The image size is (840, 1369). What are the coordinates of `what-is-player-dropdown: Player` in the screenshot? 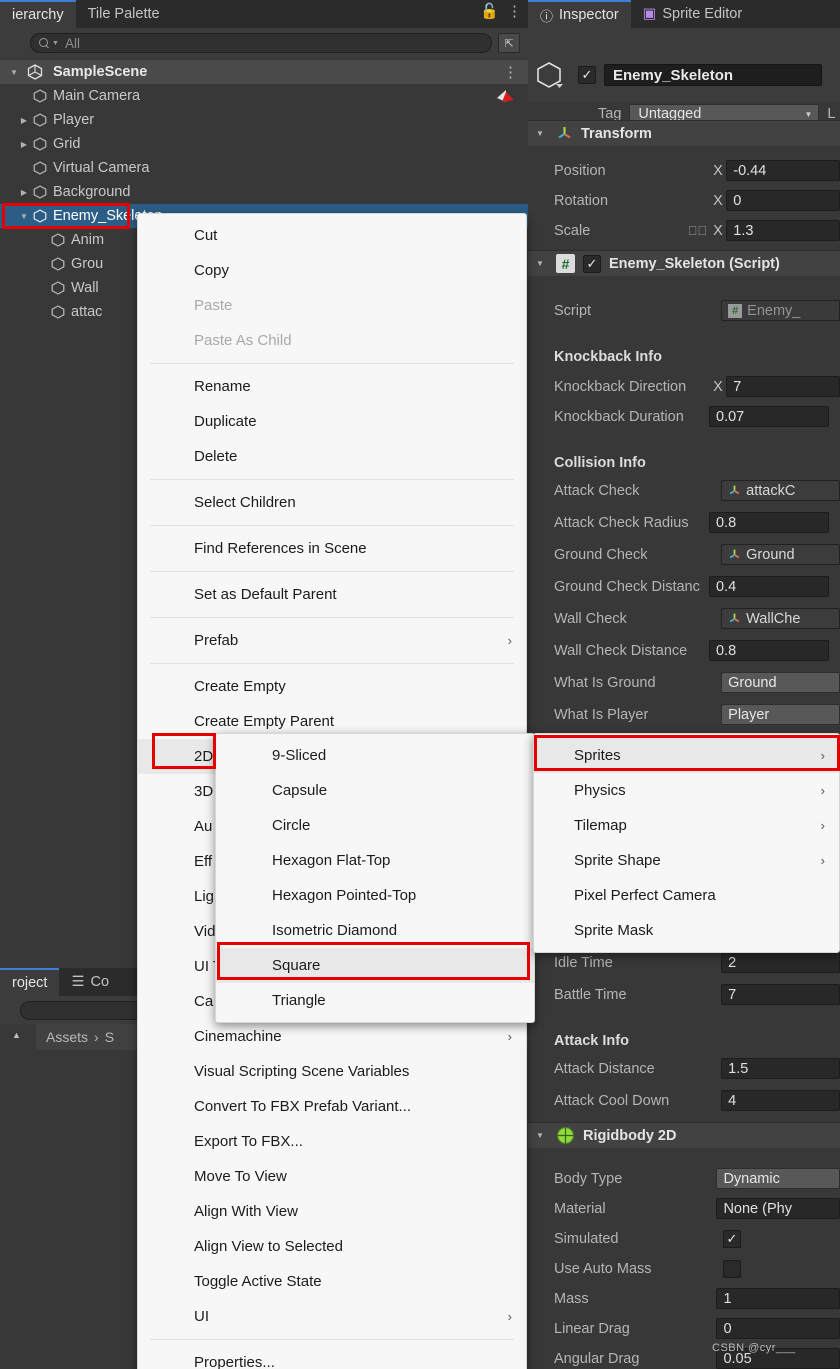 It's located at (780, 714).